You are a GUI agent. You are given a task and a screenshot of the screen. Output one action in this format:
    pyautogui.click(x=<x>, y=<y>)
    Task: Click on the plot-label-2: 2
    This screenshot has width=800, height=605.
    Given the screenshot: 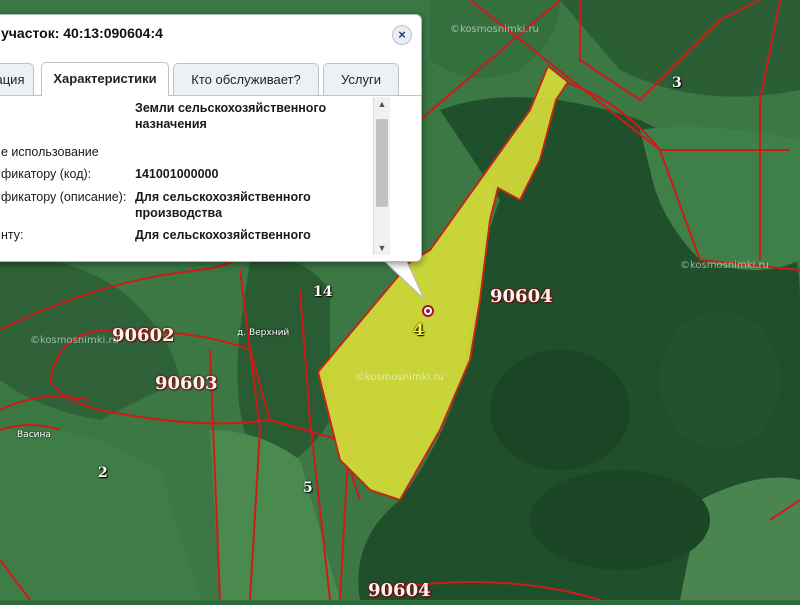 What is the action you would take?
    pyautogui.click(x=103, y=473)
    